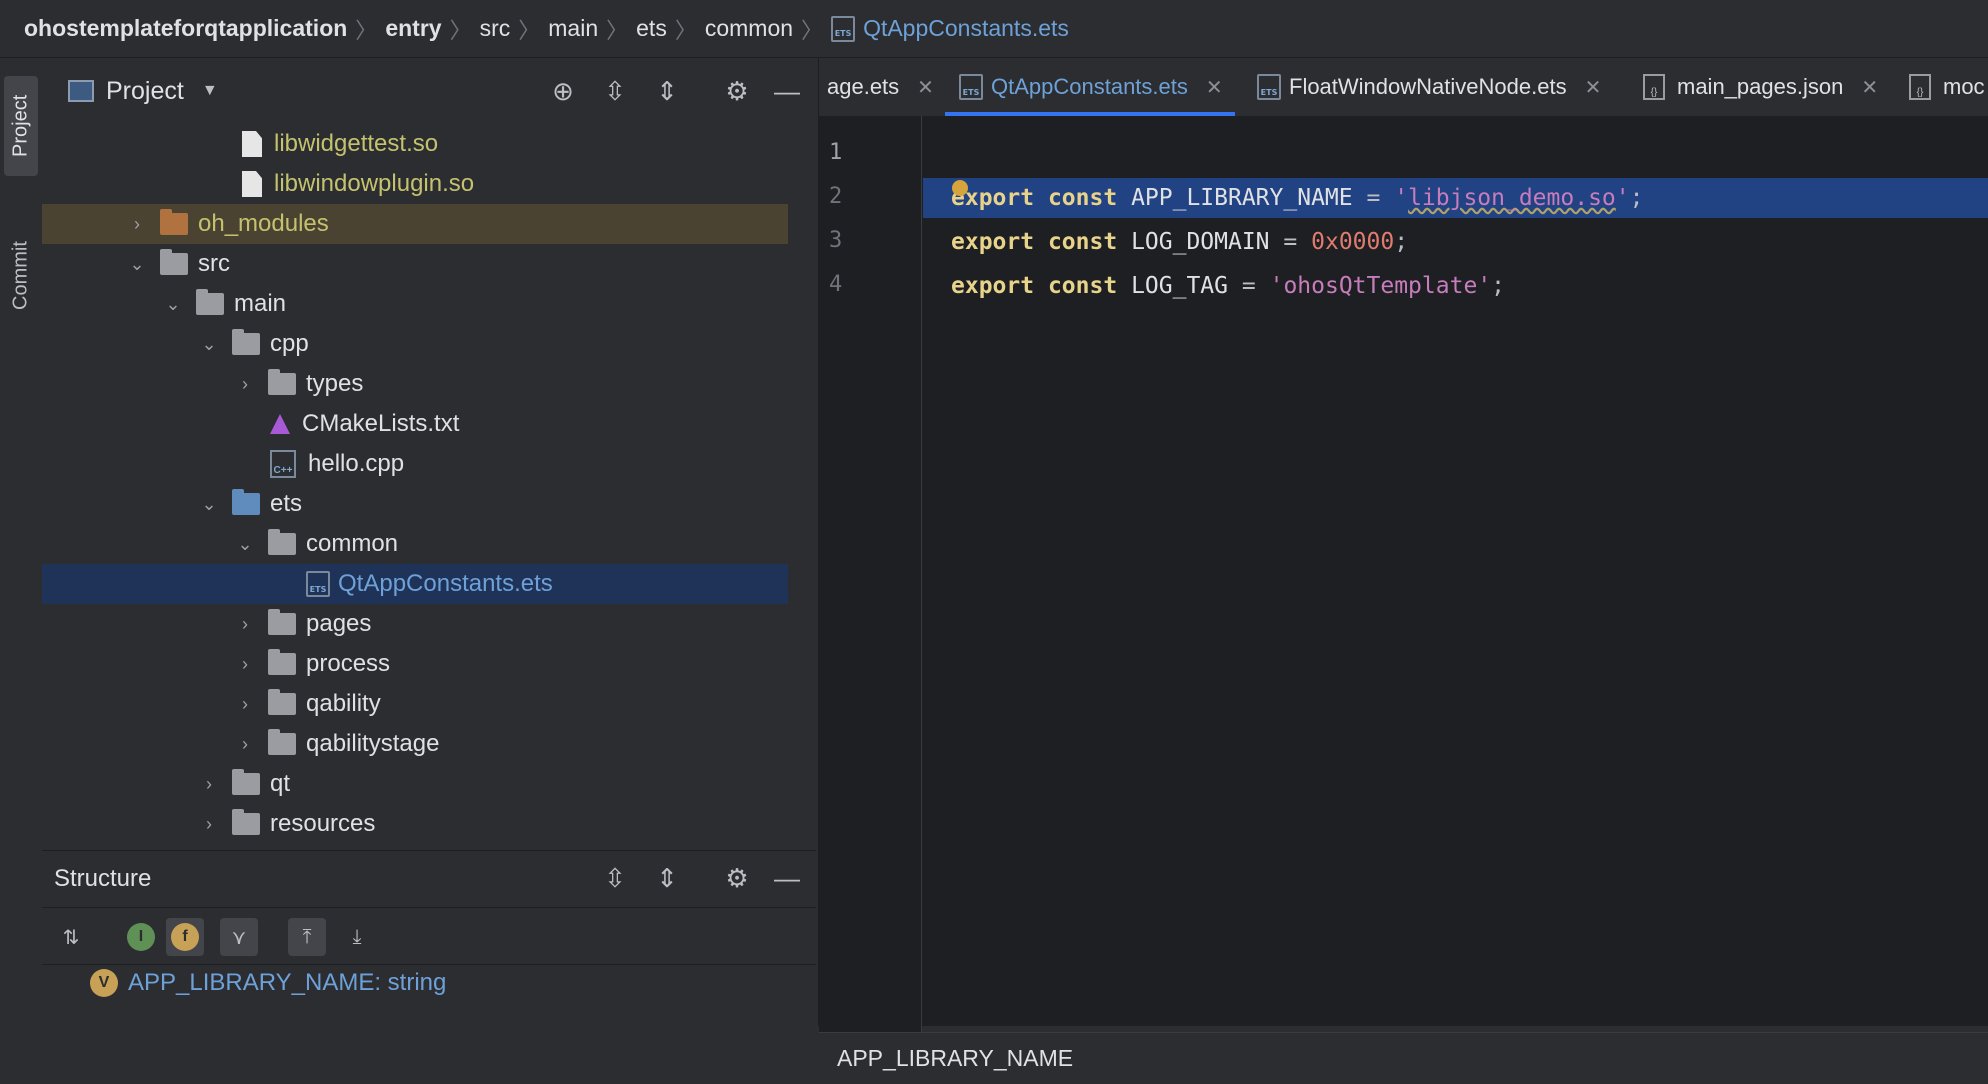 The image size is (1988, 1084). Describe the element at coordinates (263, 223) in the screenshot. I see `tree-item-label: oh_modules` at that location.